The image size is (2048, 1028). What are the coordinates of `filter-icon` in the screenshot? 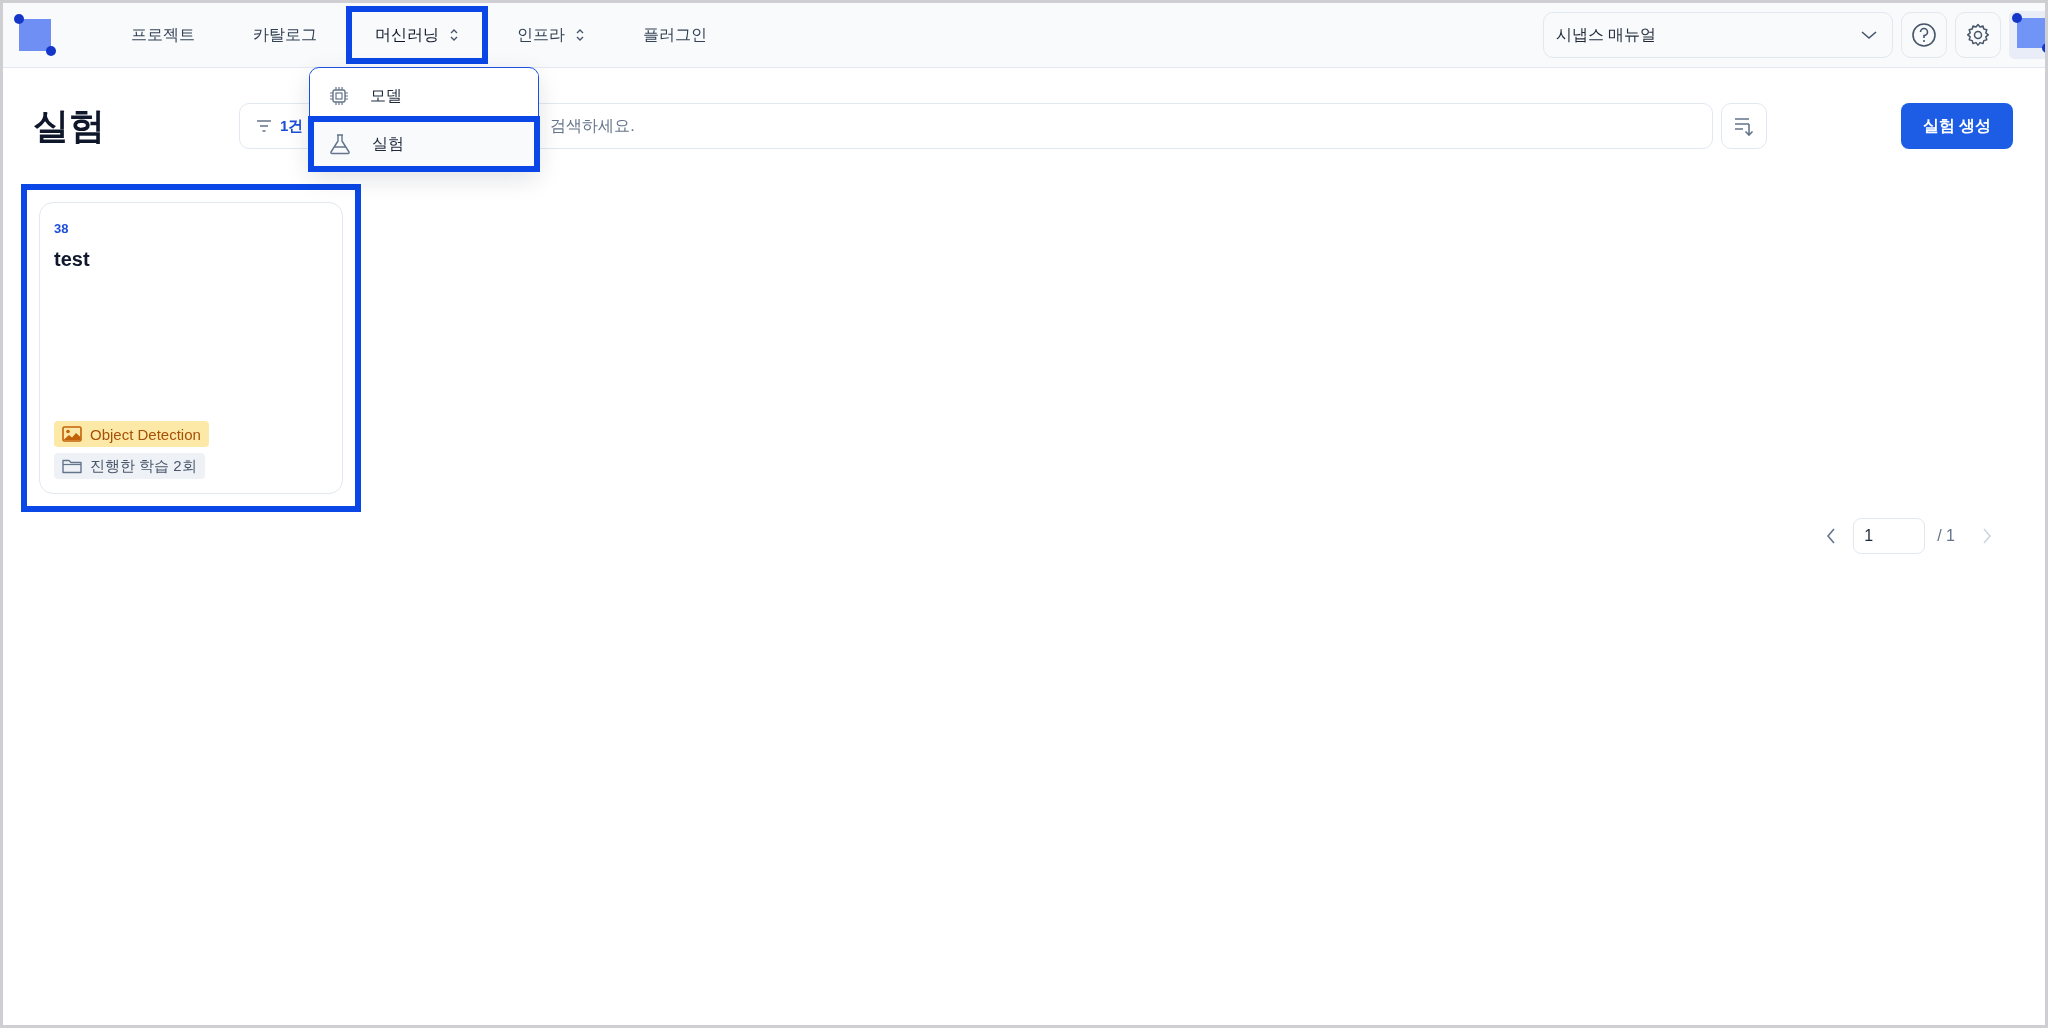 It's located at (264, 126).